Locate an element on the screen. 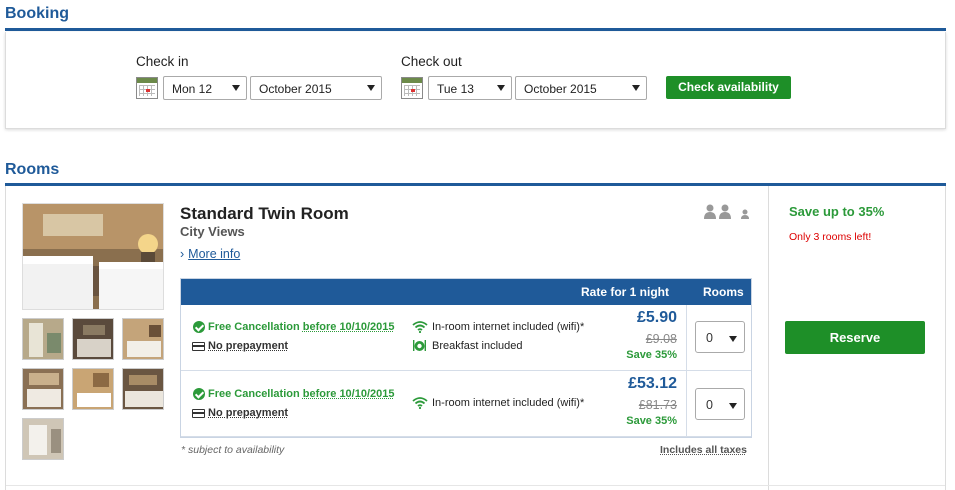 The image size is (955, 490). check-in-day-select: Mon 12 is located at coordinates (205, 88).